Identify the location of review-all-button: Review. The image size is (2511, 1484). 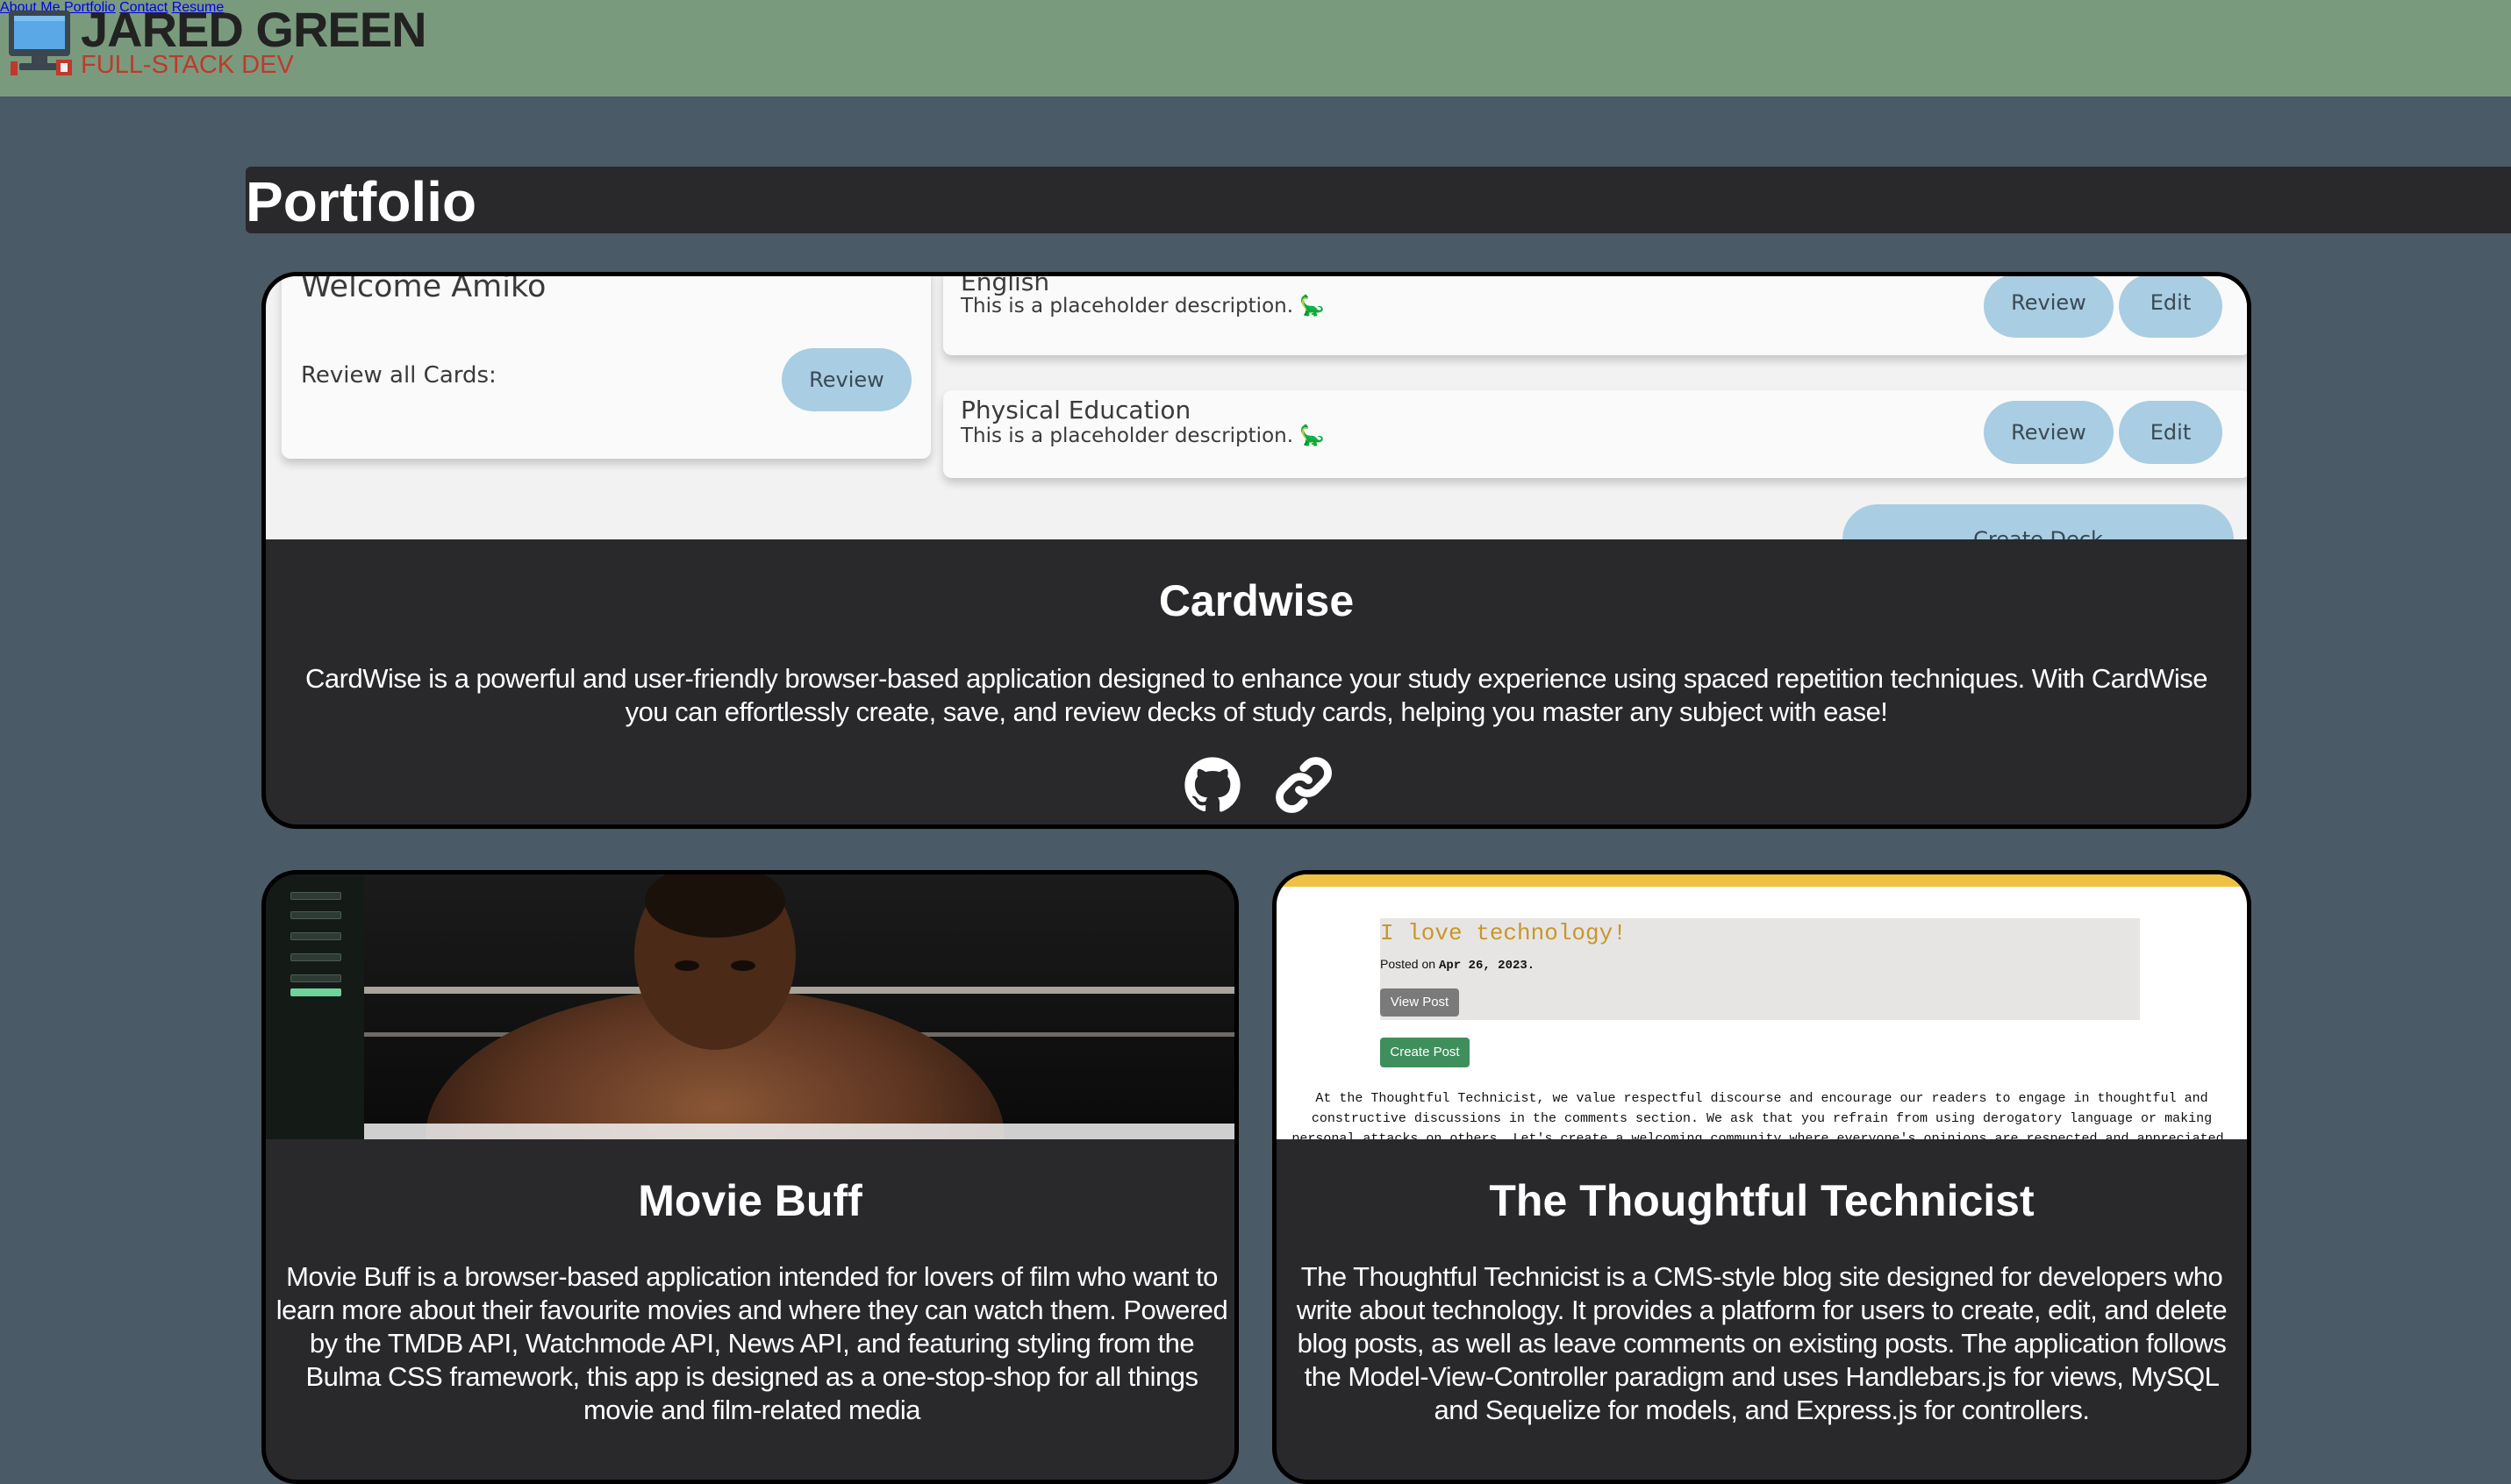
(847, 380).